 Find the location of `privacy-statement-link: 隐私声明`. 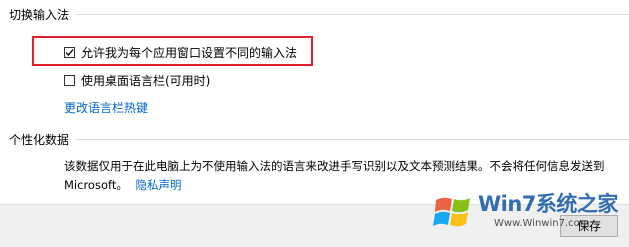

privacy-statement-link: 隐私声明 is located at coordinates (159, 185).